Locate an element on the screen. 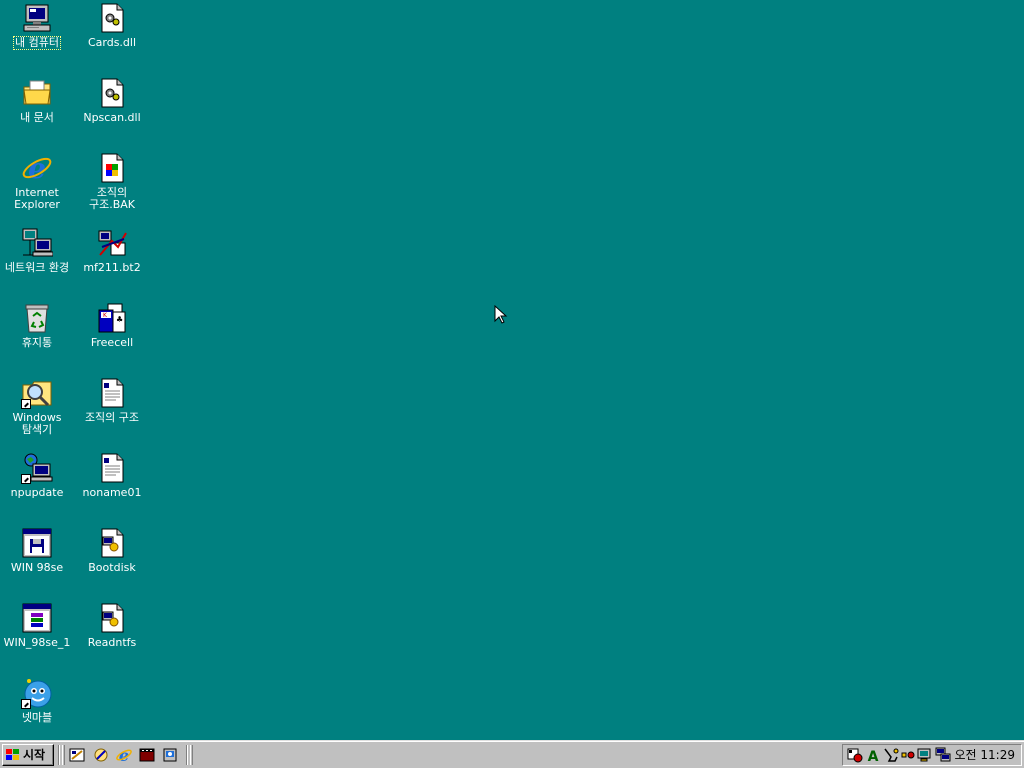  desktop-icon-recycle-bin: 휴지통 is located at coordinates (37, 338).